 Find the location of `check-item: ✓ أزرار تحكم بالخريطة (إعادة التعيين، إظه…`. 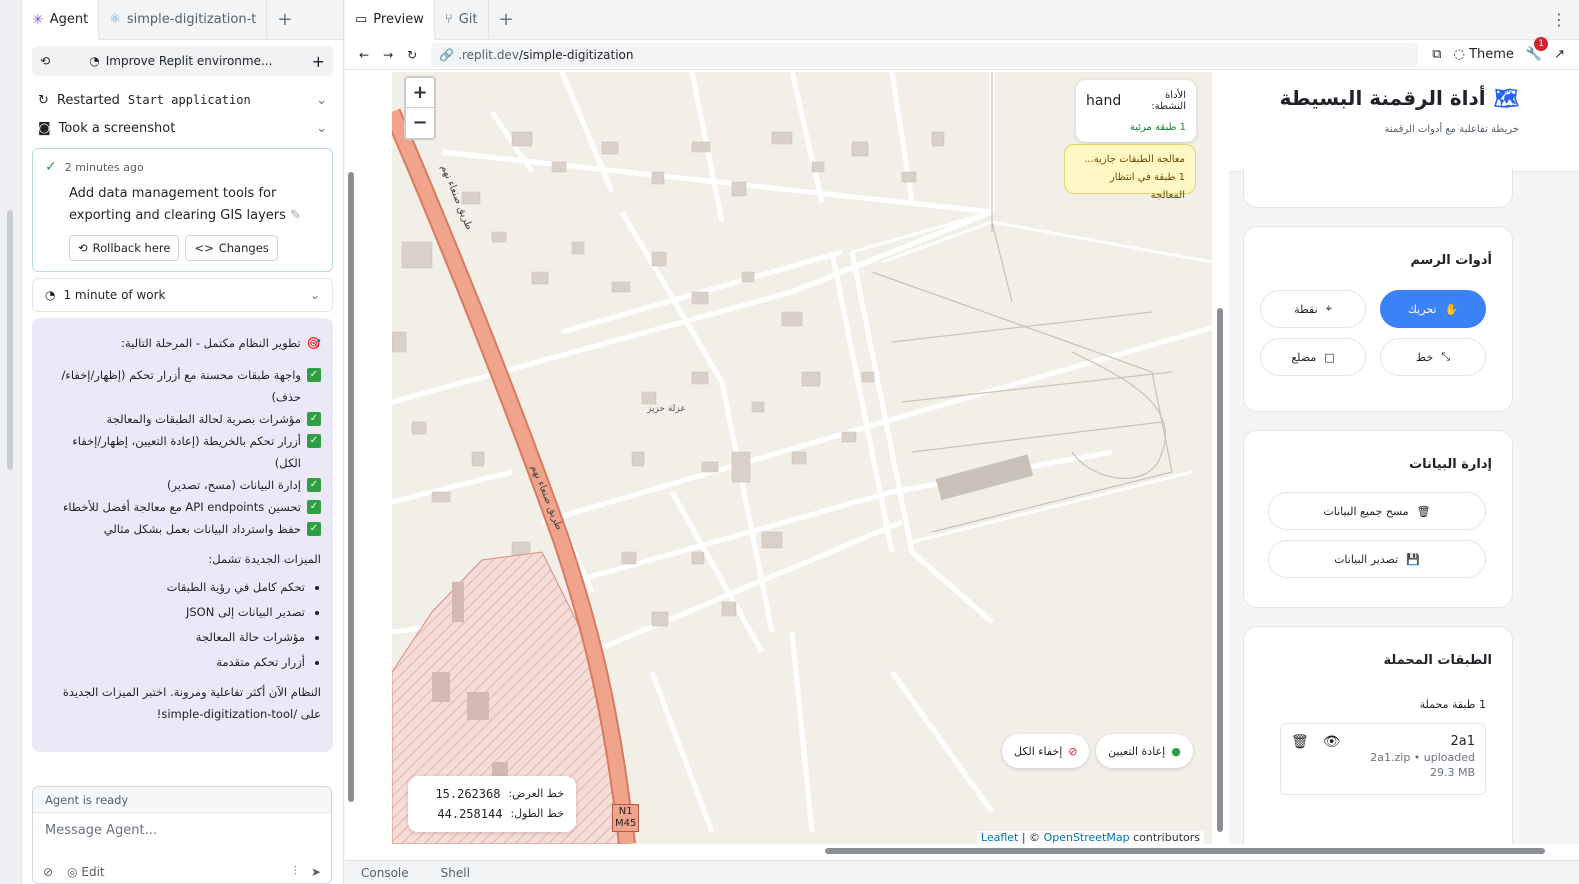

check-item: ✓ أزرار تحكم بالخريطة (إعادة التعيين، إظه… is located at coordinates (182, 452).